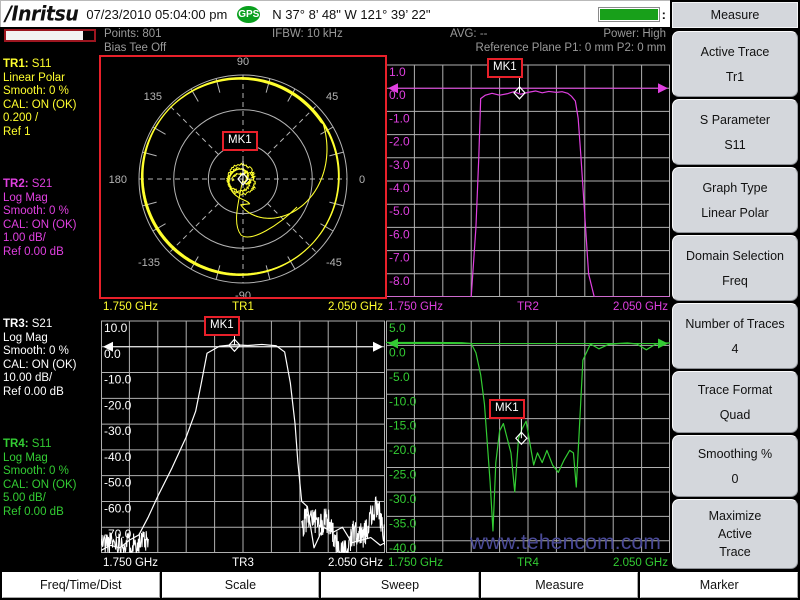  I want to click on svg-text: -1.0, so click(399, 118).